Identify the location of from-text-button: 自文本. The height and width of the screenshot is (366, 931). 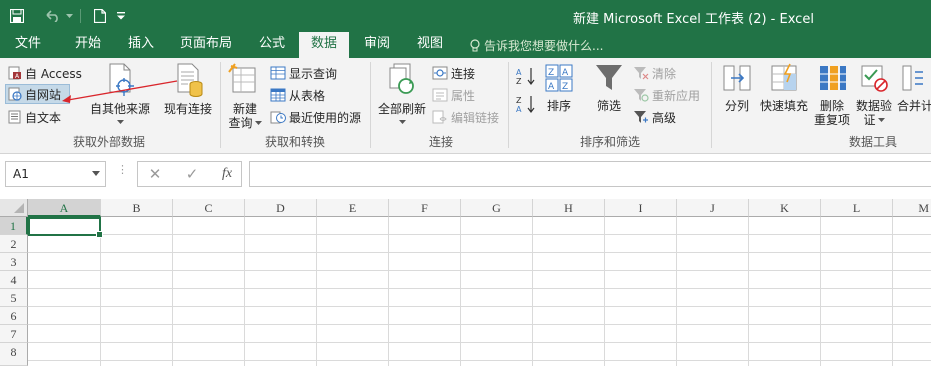
(34, 117).